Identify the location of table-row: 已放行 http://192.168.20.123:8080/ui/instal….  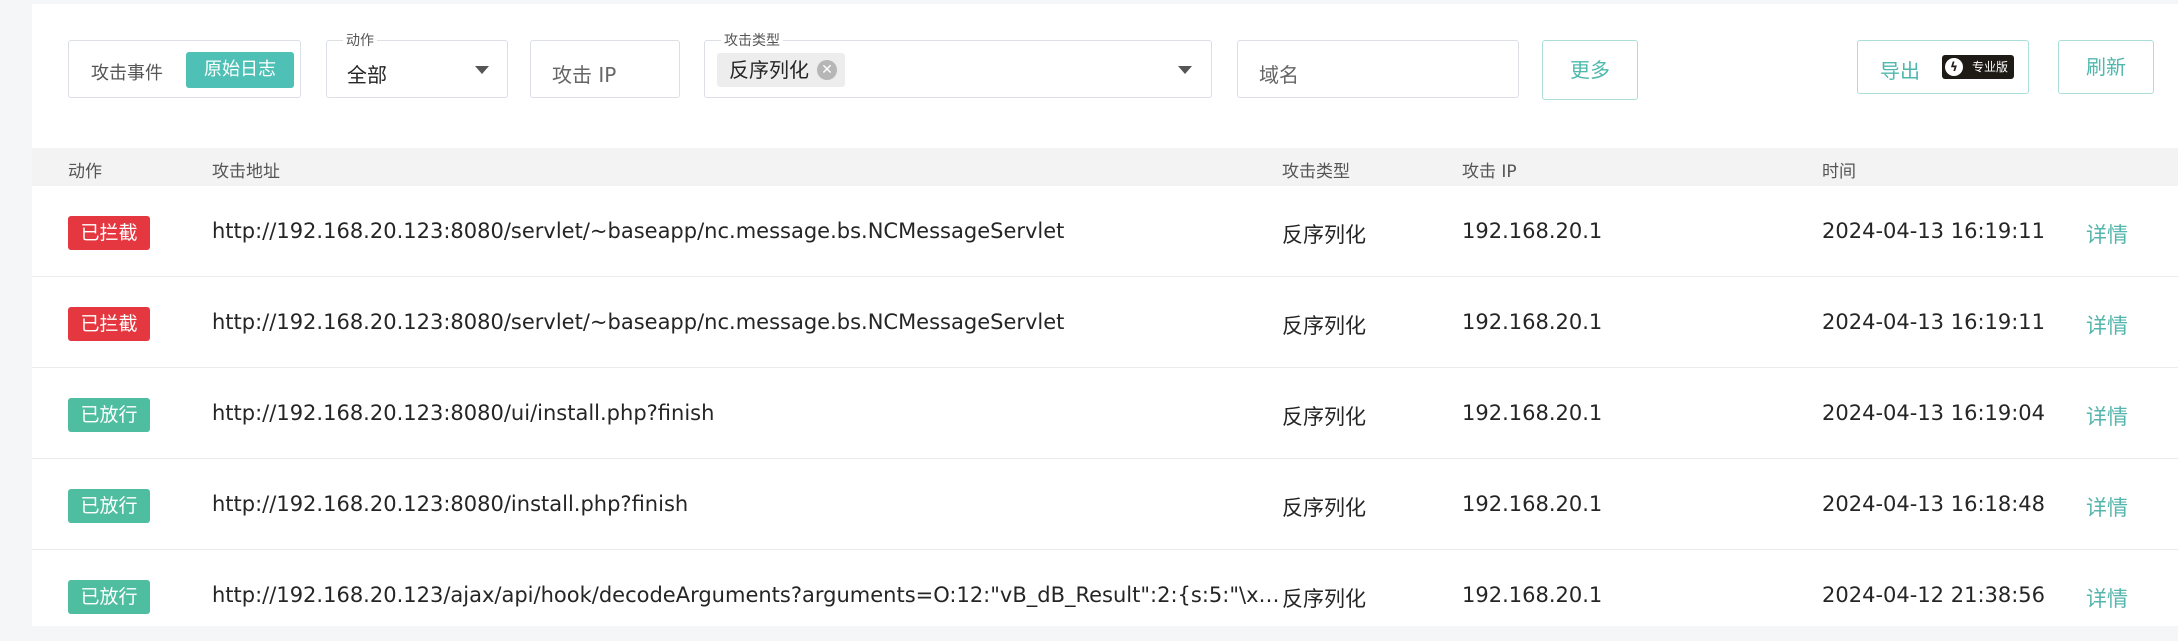
(1105, 413).